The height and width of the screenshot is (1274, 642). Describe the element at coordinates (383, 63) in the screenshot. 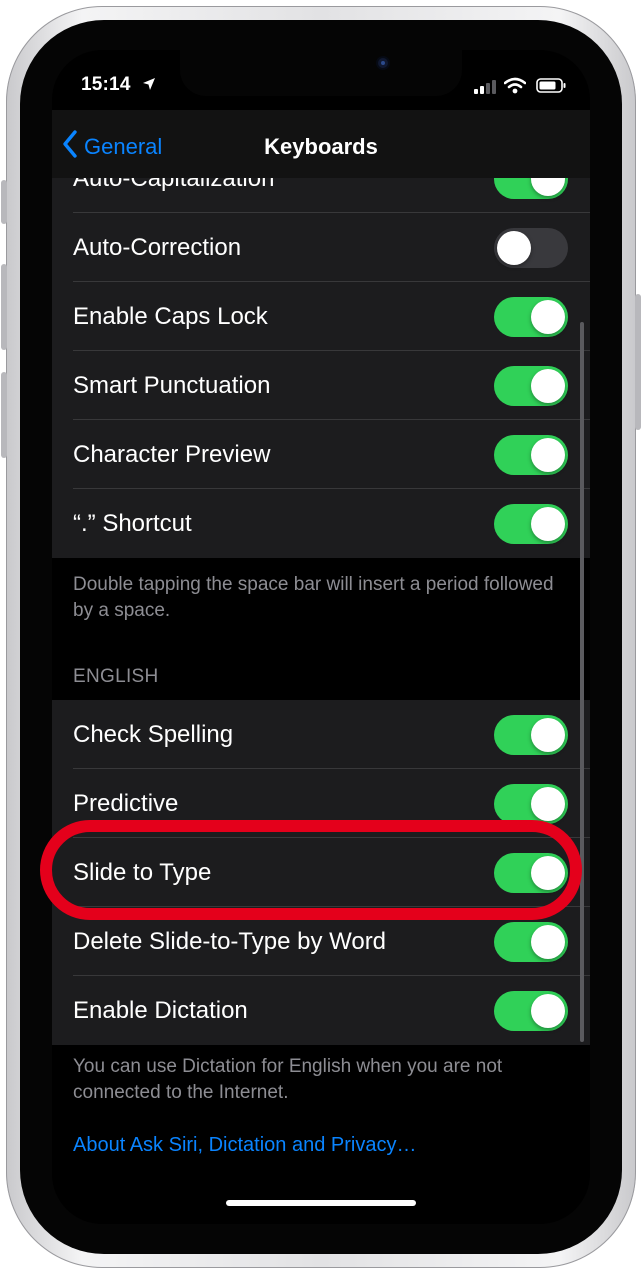

I see `camera-icon` at that location.